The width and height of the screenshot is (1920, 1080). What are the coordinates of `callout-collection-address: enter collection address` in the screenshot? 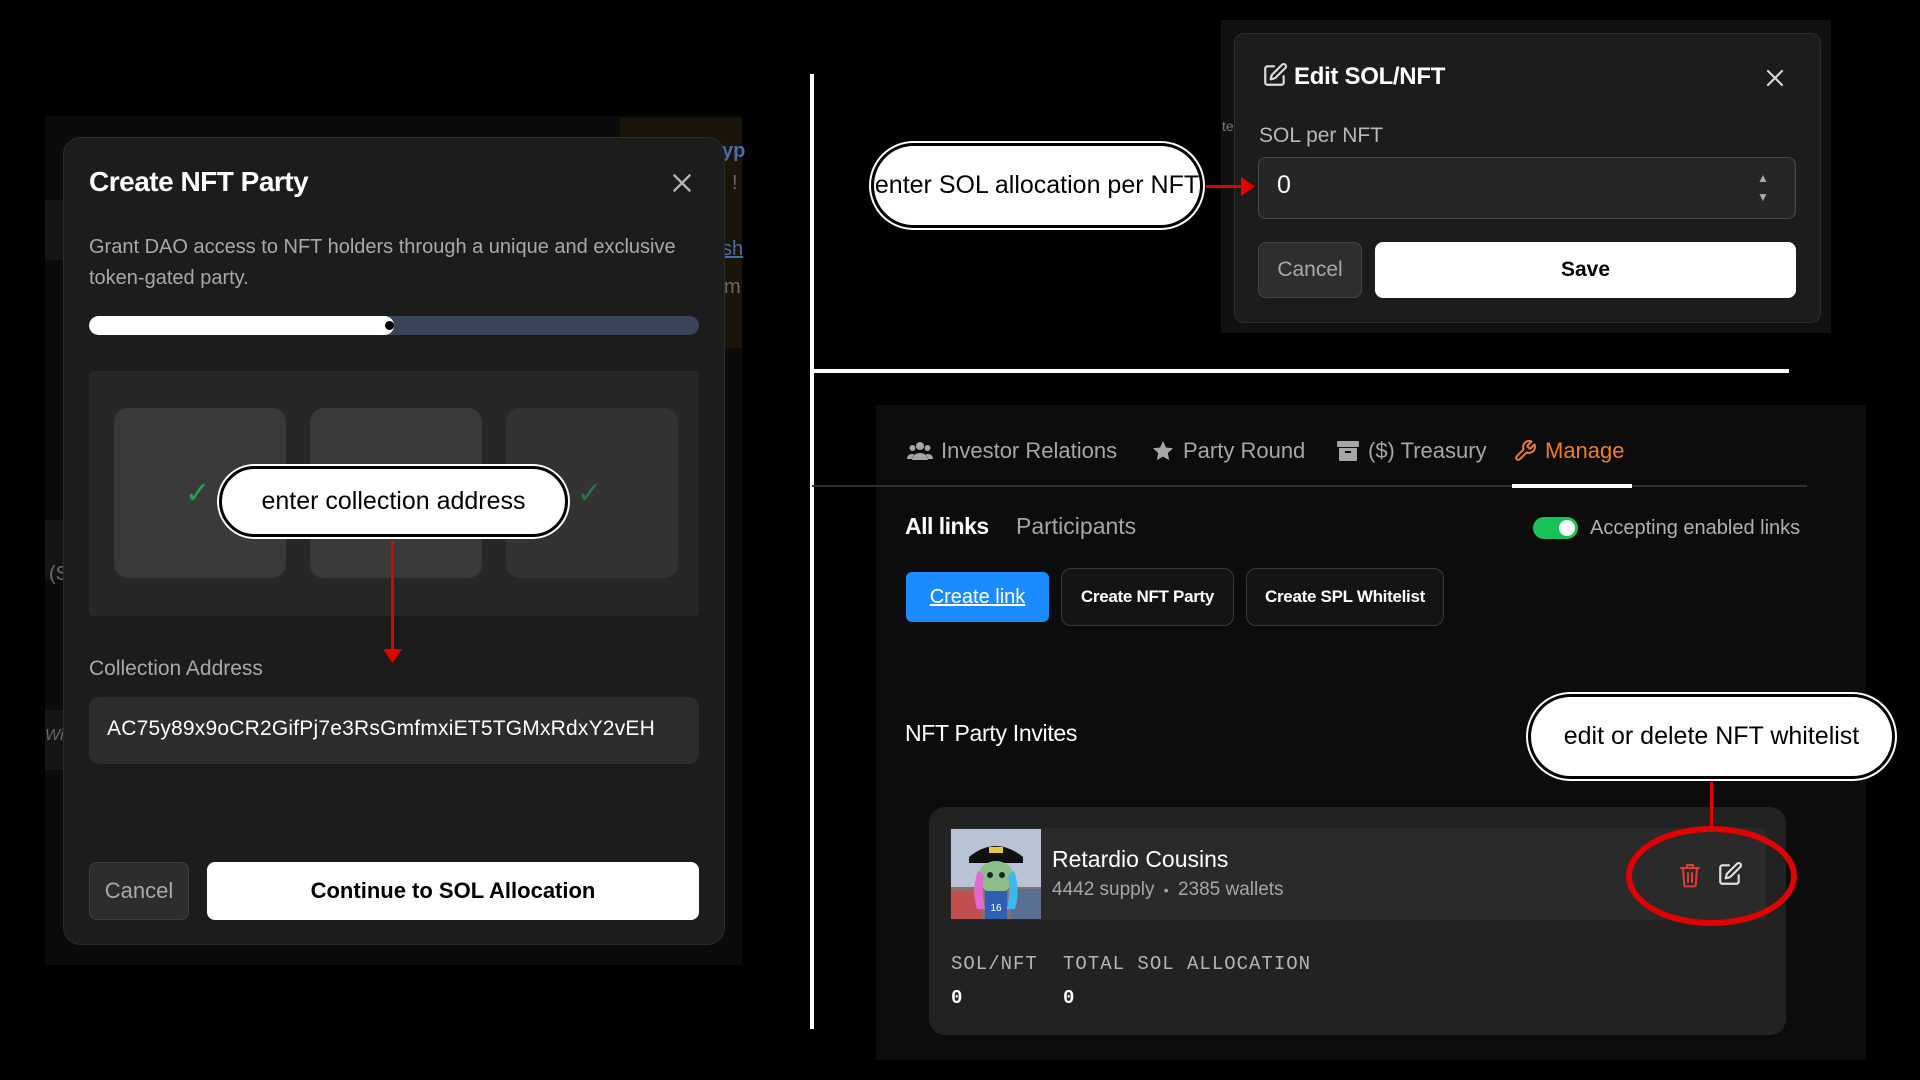 It's located at (393, 501).